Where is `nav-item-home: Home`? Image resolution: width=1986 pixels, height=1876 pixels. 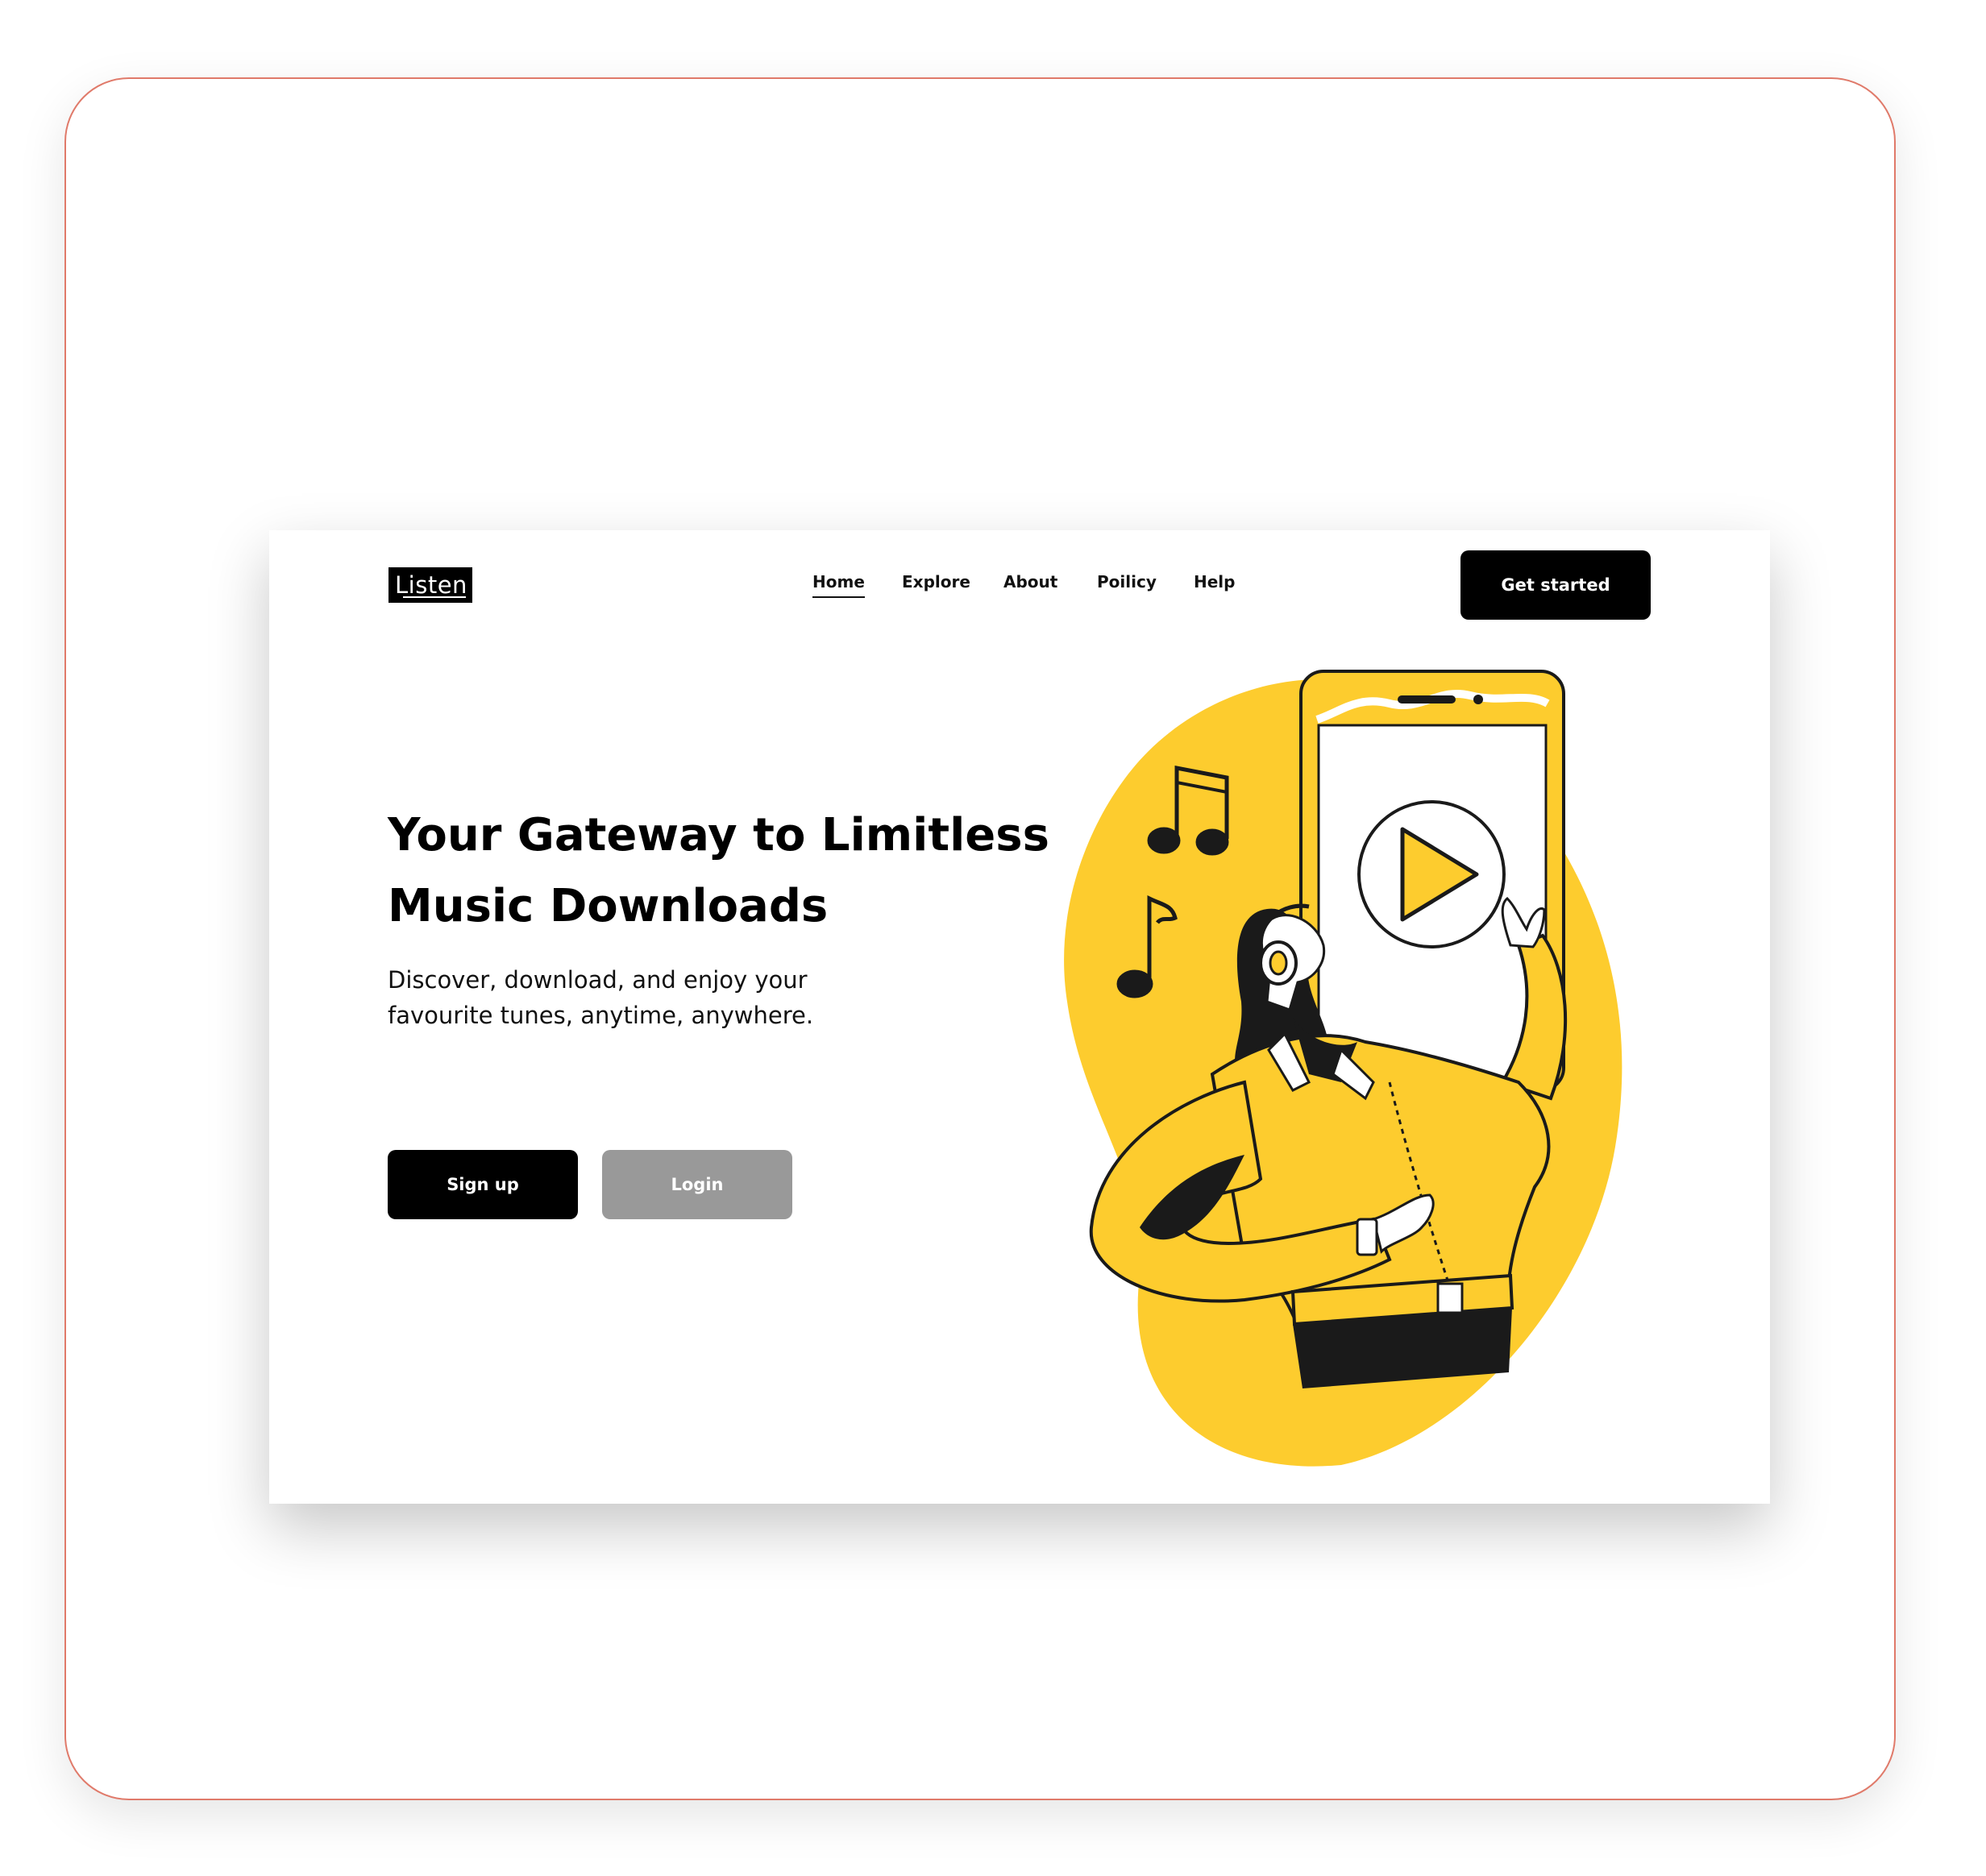 nav-item-home: Home is located at coordinates (839, 585).